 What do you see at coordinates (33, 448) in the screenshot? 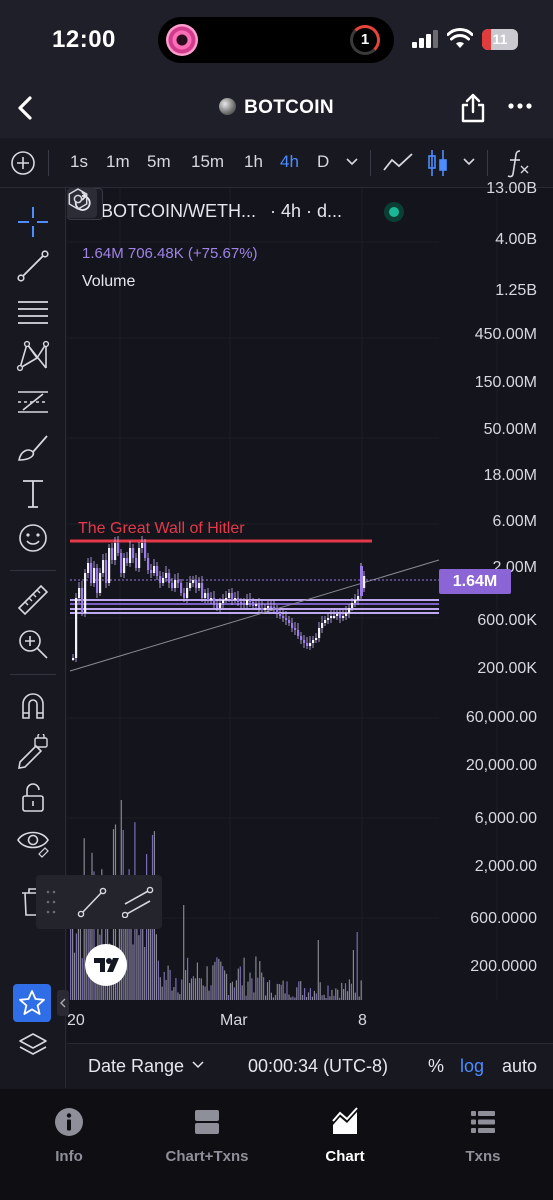
I see `brush-icon` at bounding box center [33, 448].